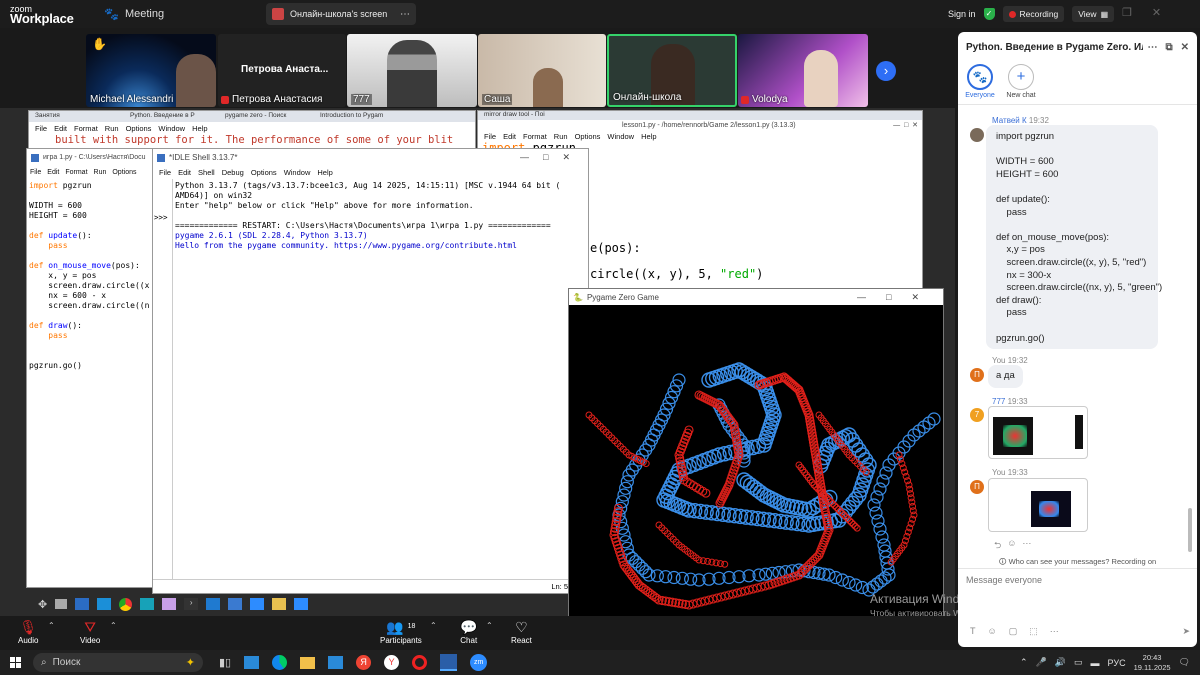  I want to click on chat-scrollbar, so click(1190, 530).